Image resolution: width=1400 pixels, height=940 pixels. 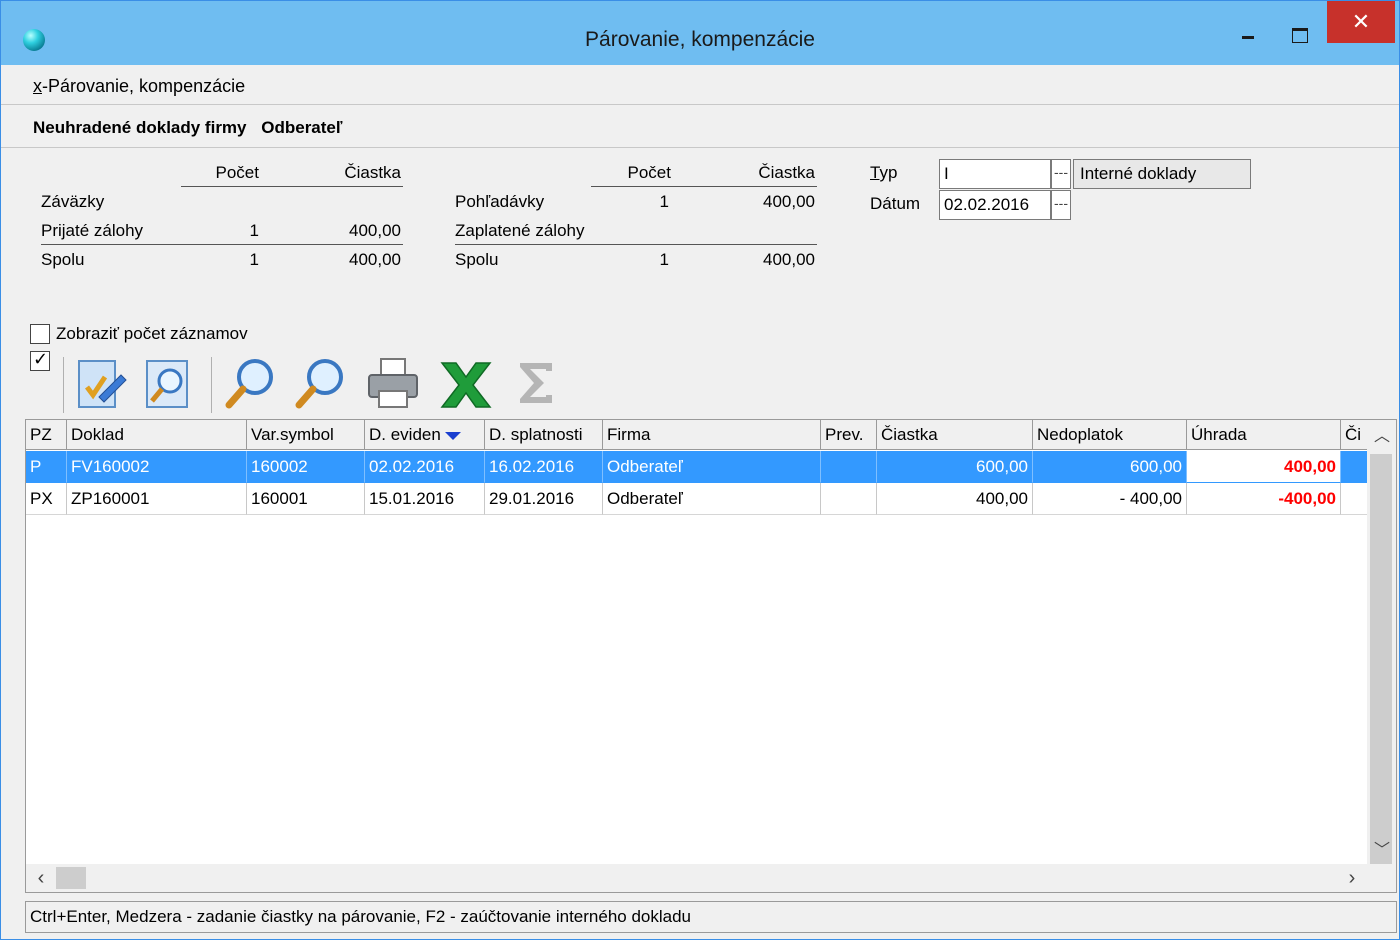 I want to click on column-header-nedoplatok: Nedoplatok, so click(x=1110, y=435).